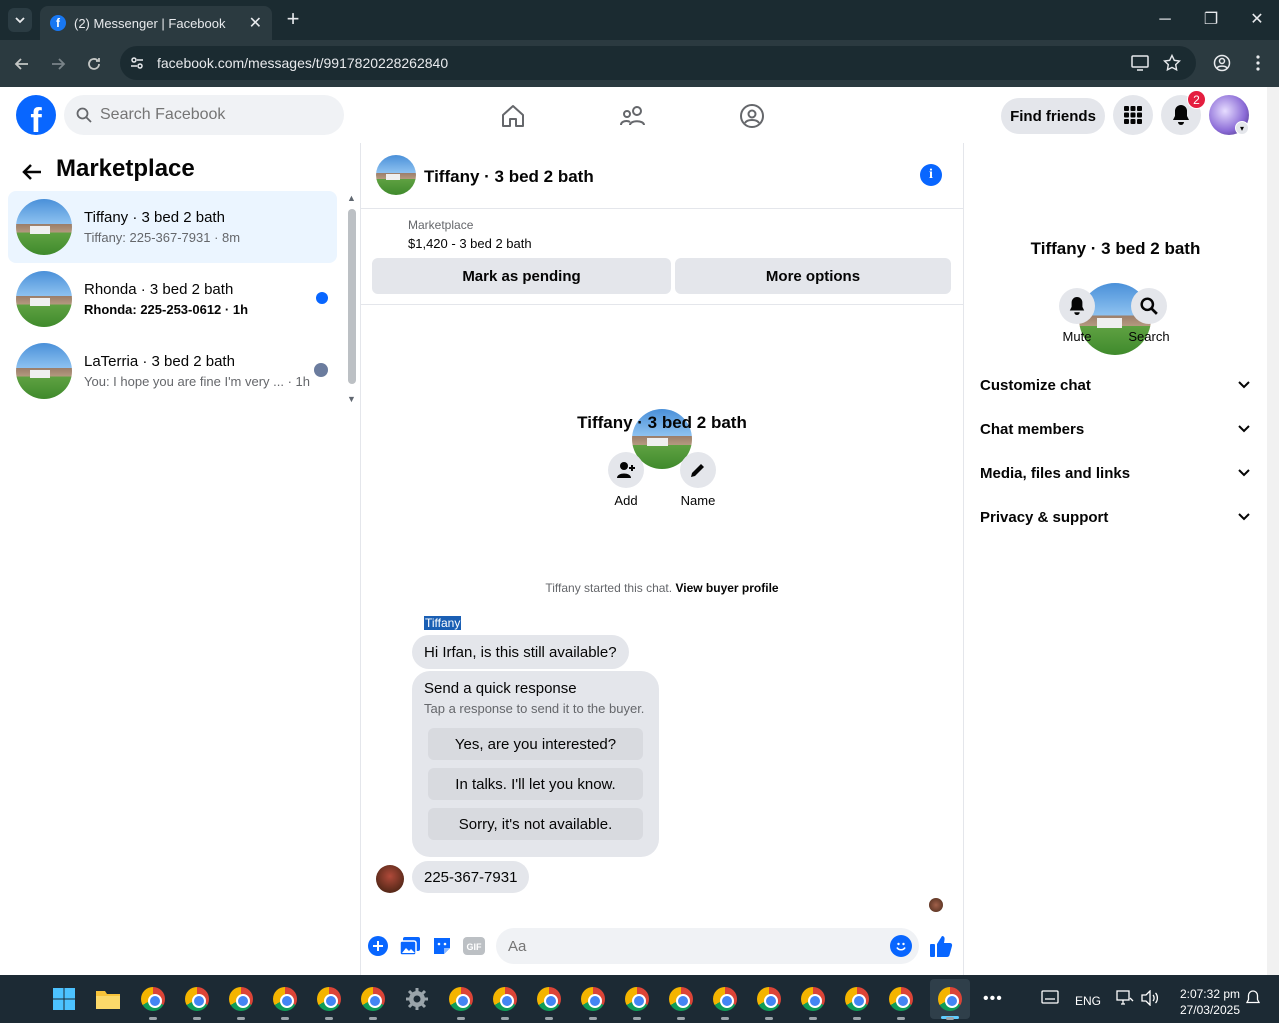  I want to click on new-tab-button: +, so click(293, 20).